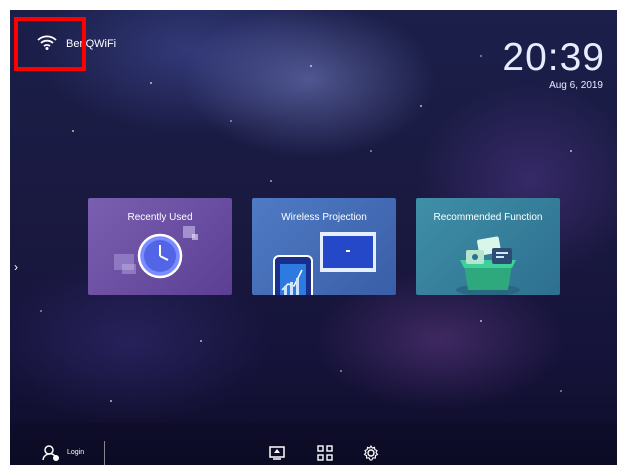  What do you see at coordinates (51, 453) in the screenshot?
I see `user-login-icon` at bounding box center [51, 453].